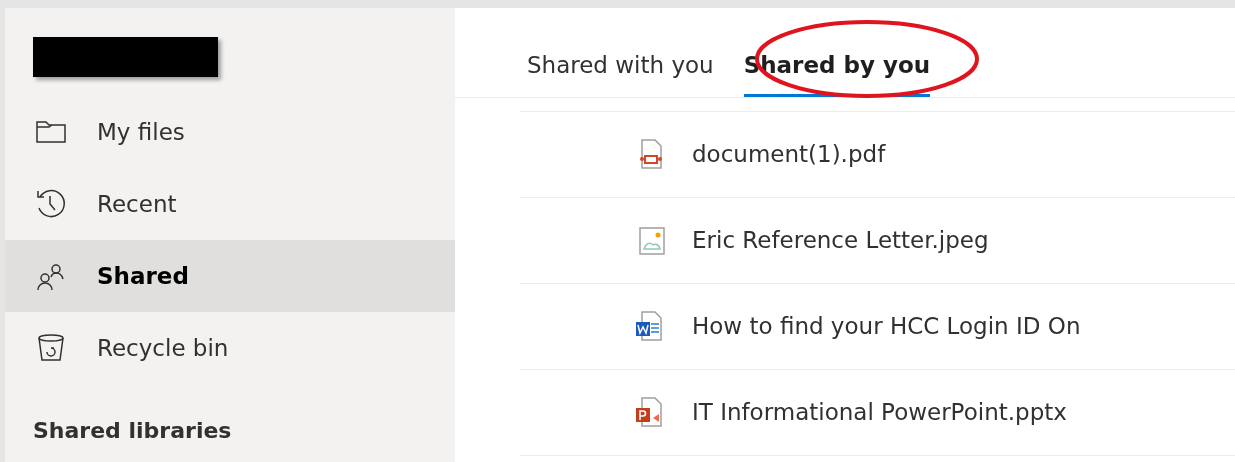 This screenshot has width=1235, height=462. I want to click on file-name: IT Informational PowerPoint.pptx, so click(879, 413).